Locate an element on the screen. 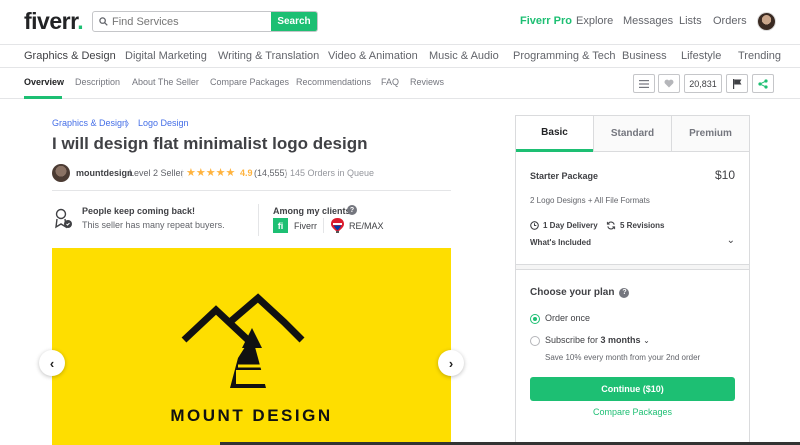 The height and width of the screenshot is (445, 800). repeat-buyers-icon is located at coordinates (63, 218).